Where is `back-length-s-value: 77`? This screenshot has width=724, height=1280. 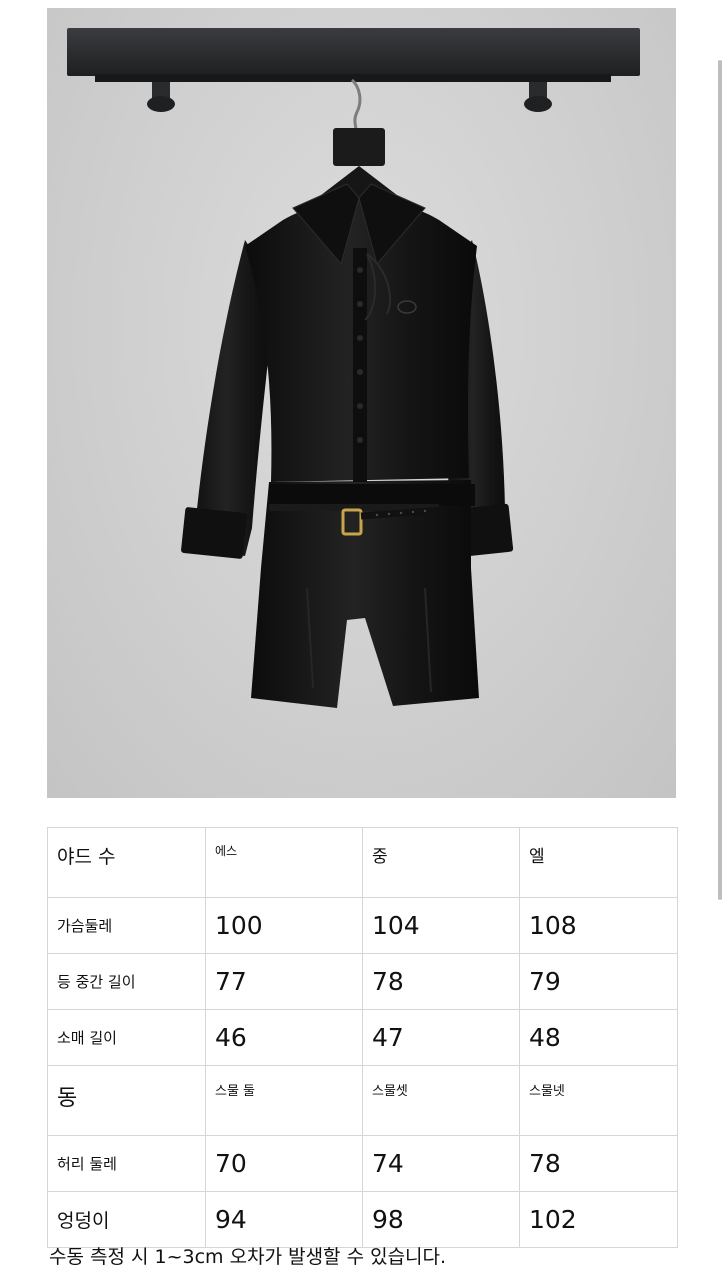 back-length-s-value: 77 is located at coordinates (284, 981).